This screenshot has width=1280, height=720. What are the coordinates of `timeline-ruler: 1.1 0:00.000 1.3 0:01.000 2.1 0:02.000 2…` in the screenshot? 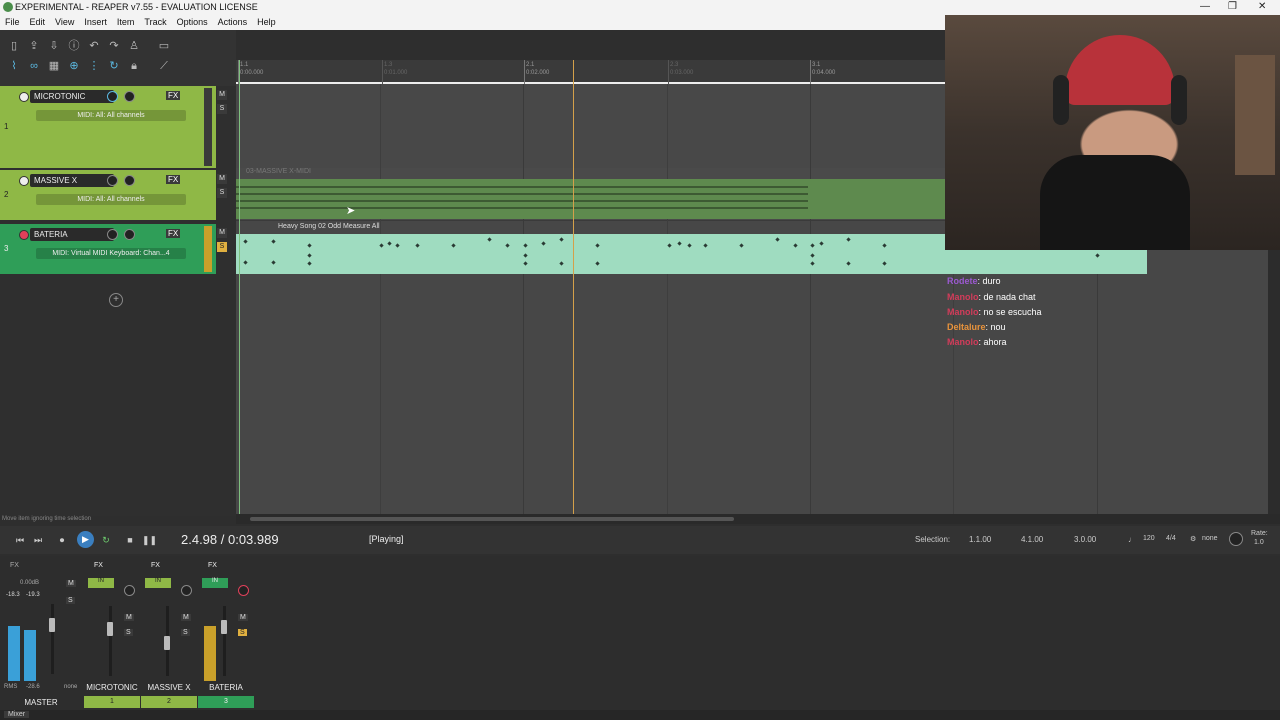 It's located at (590, 72).